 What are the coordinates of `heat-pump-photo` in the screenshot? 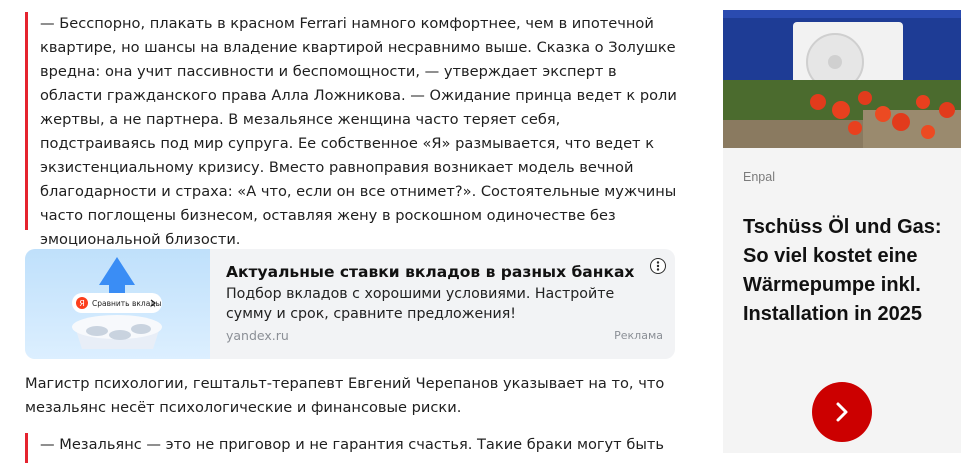 It's located at (842, 79).